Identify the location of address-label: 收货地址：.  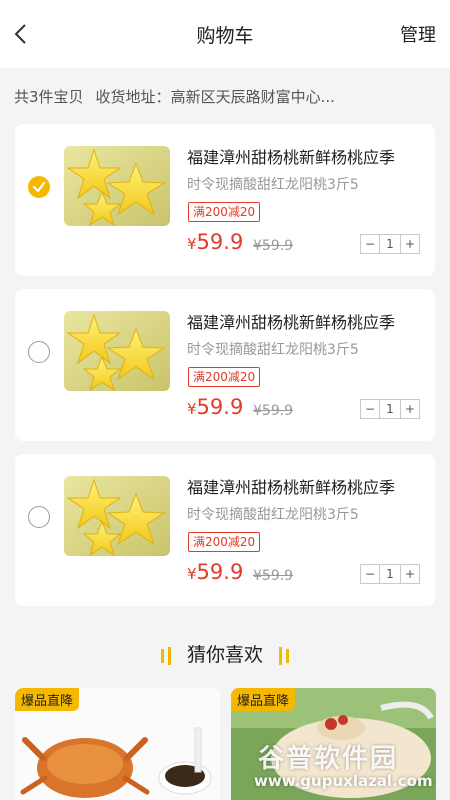
(133, 97).